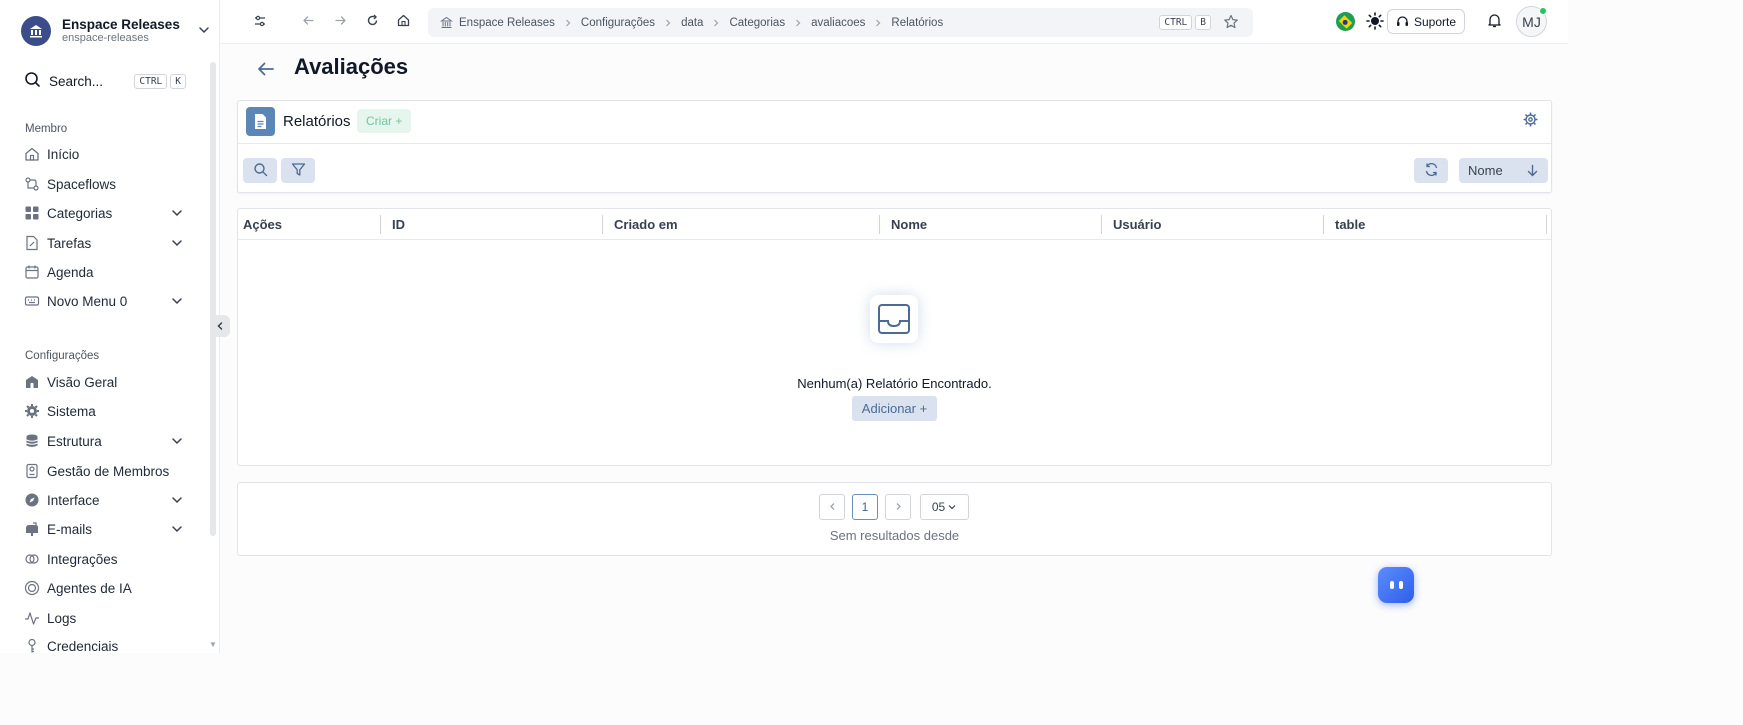 This screenshot has height=725, width=1743. I want to click on support-button: Suporte, so click(1426, 21).